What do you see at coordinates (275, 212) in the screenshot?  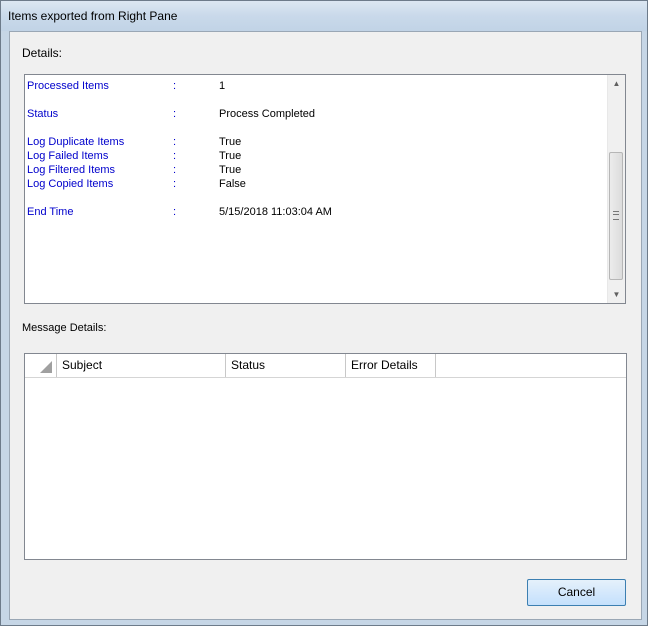 I see `detail-value: 5/15/2018 11:03:04 AM` at bounding box center [275, 212].